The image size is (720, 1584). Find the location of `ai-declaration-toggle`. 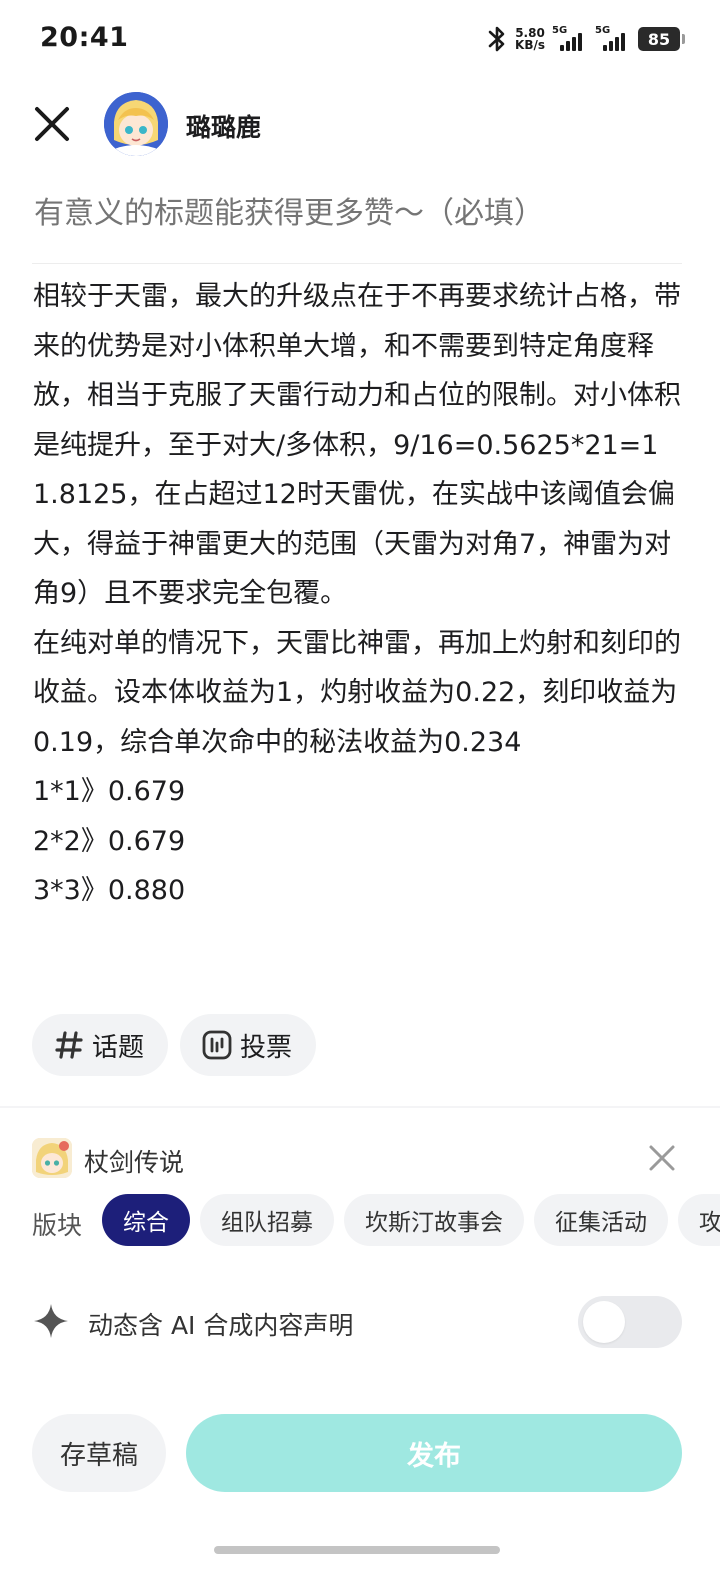

ai-declaration-toggle is located at coordinates (630, 1322).